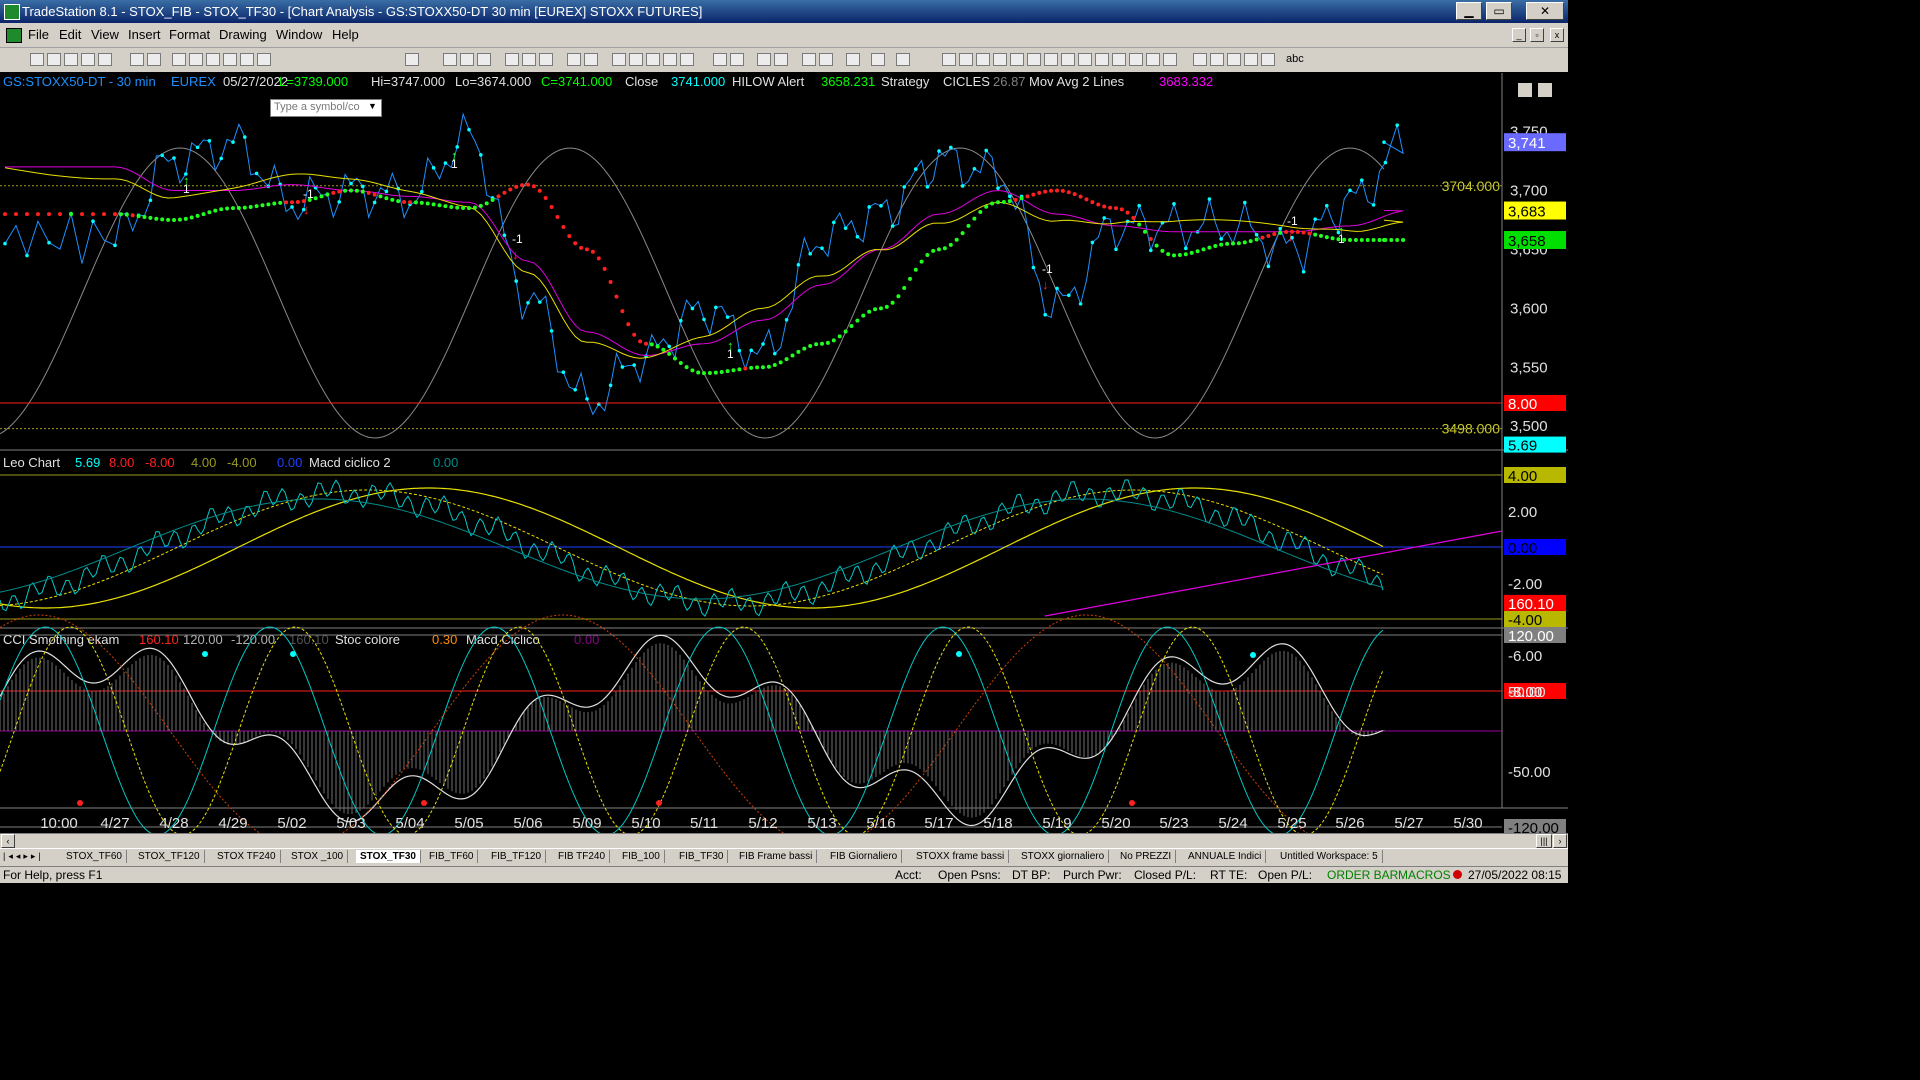  I want to click on chart-minimize-button, so click(1525, 90).